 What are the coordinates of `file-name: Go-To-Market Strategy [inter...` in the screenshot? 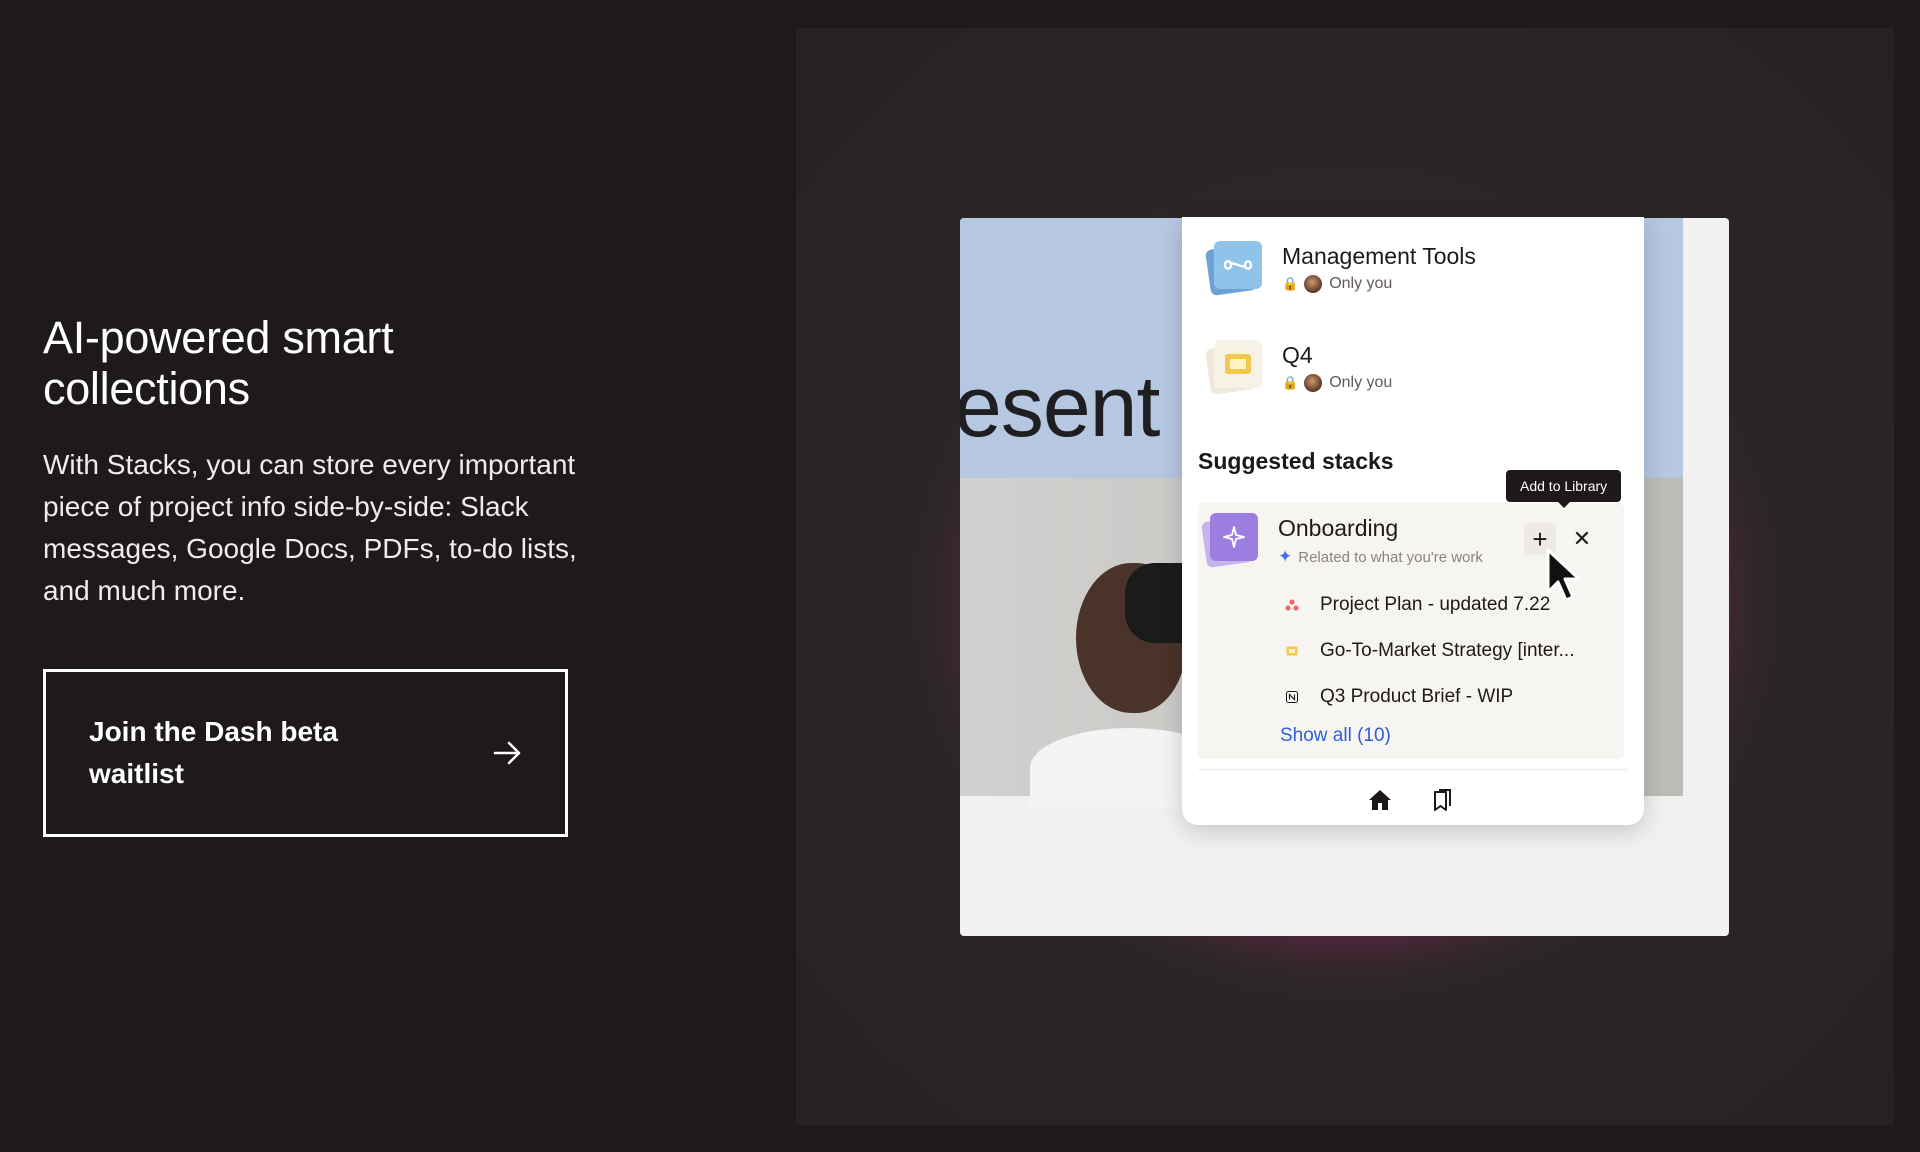 It's located at (1447, 650).